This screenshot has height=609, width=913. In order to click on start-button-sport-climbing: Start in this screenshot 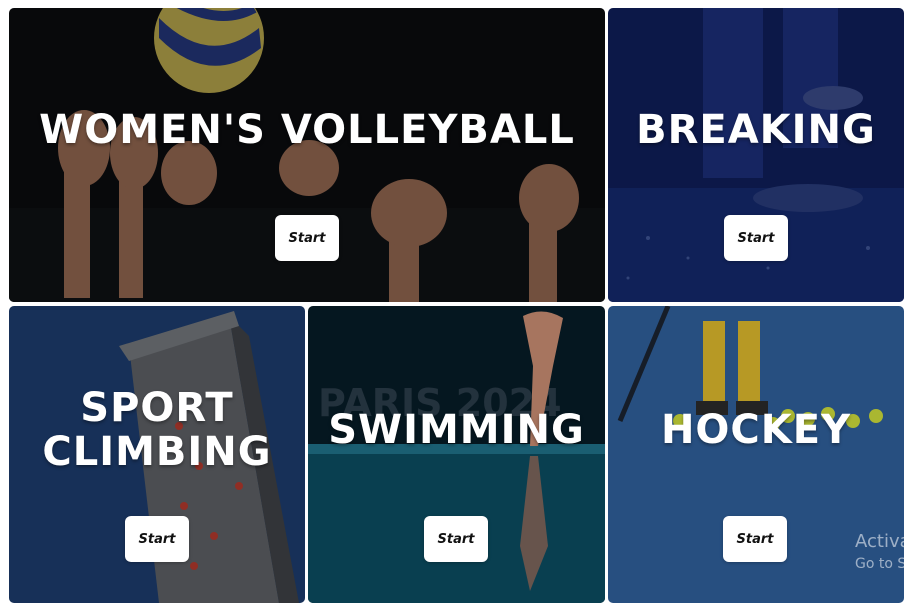, I will do `click(157, 539)`.